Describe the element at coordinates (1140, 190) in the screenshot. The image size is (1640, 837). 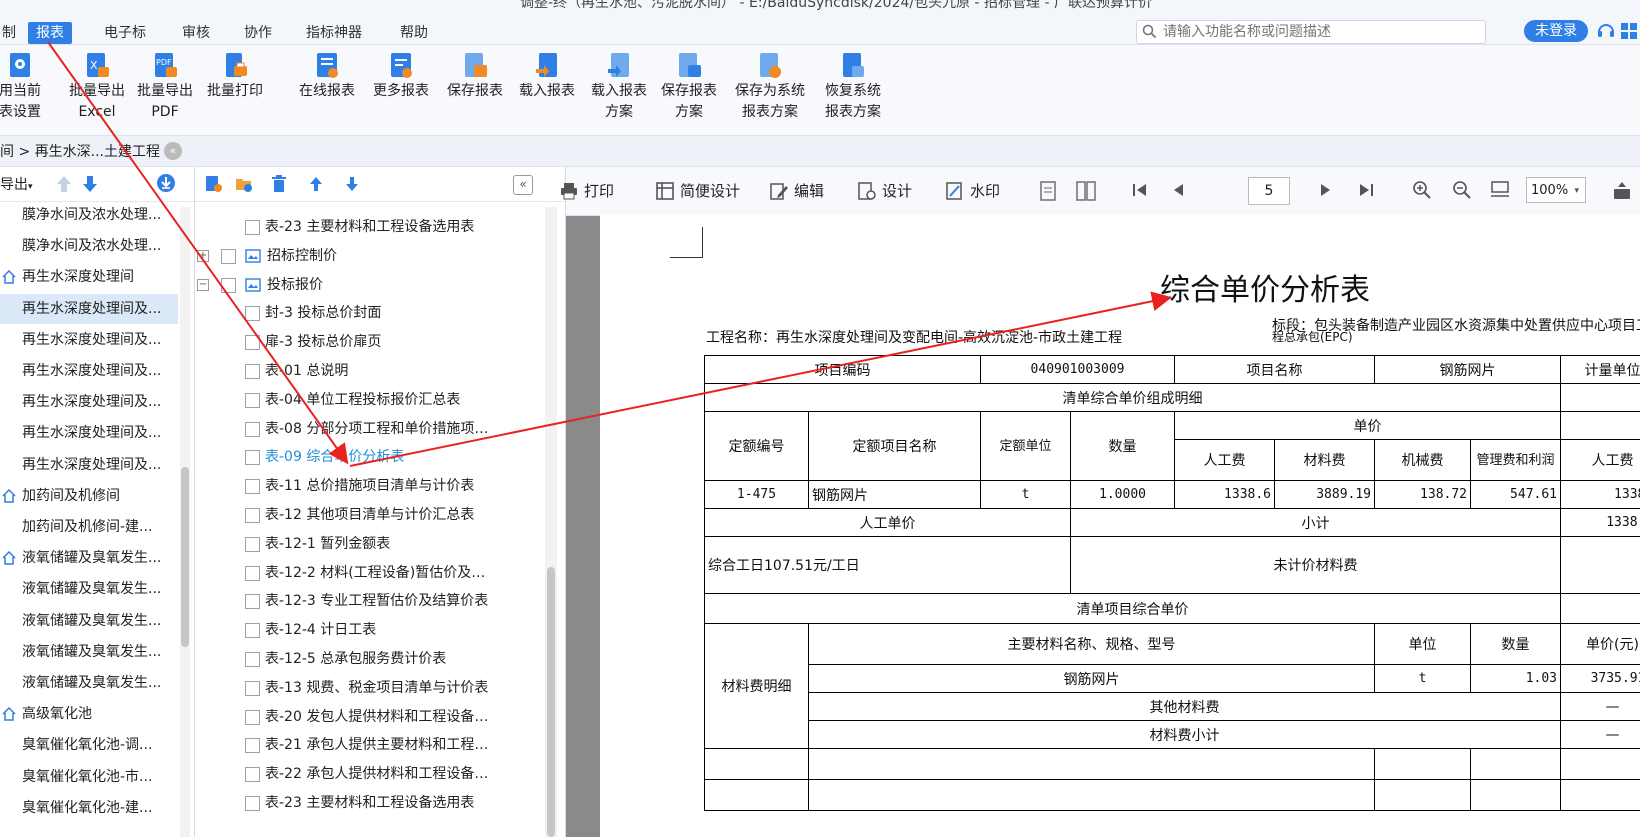
I see `first-page-icon` at that location.